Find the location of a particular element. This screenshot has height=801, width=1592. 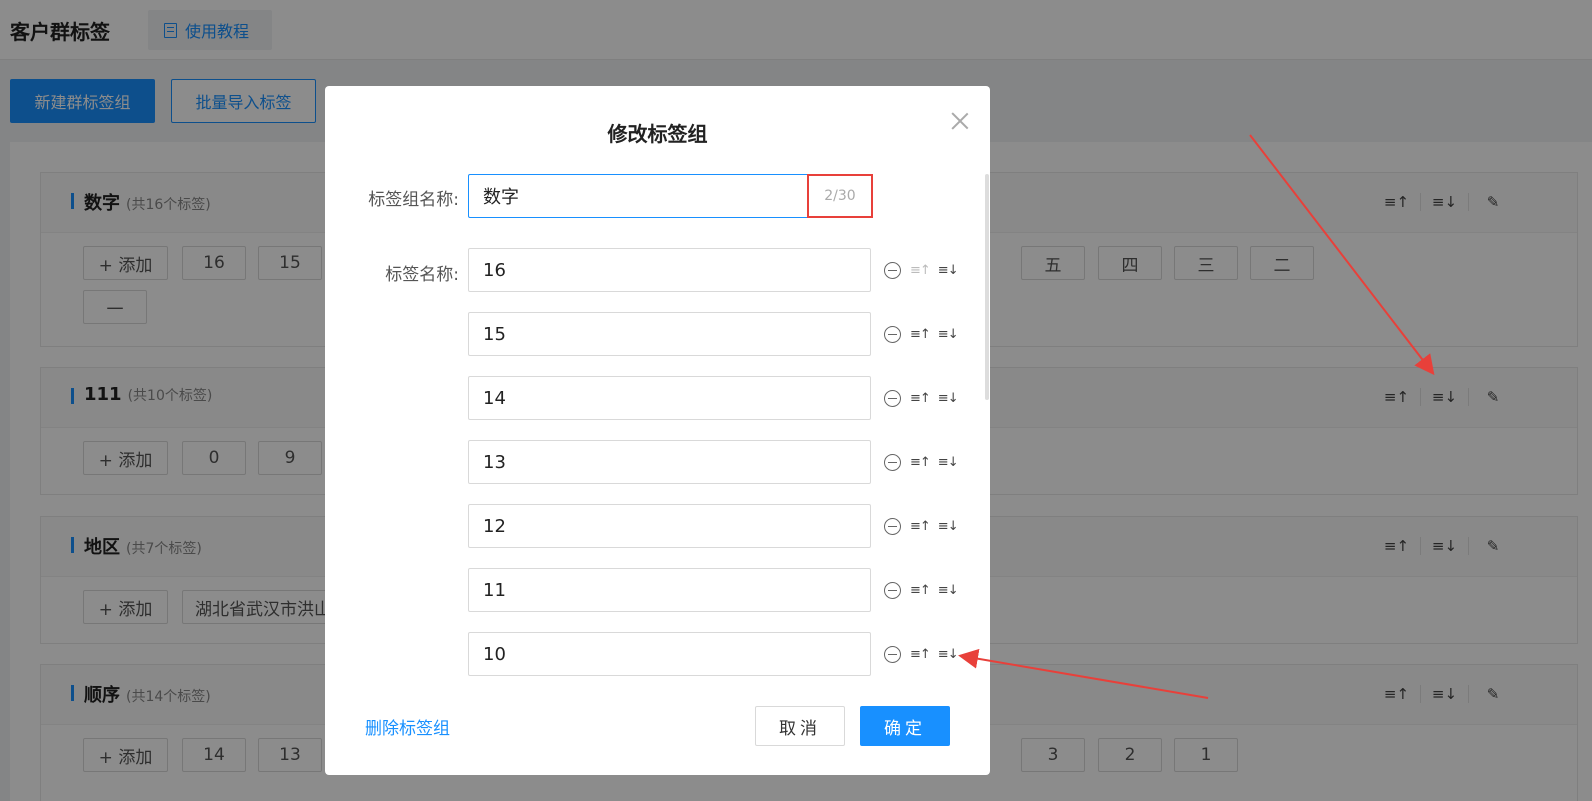

tag-name-input: 12 is located at coordinates (669, 526).